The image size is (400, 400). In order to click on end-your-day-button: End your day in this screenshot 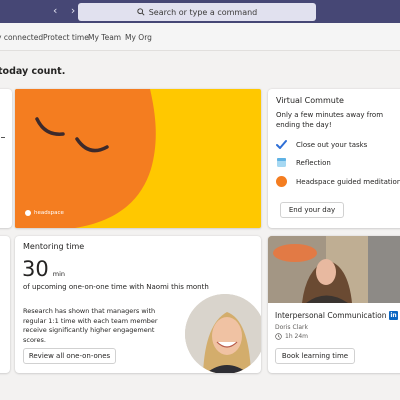, I will do `click(312, 210)`.